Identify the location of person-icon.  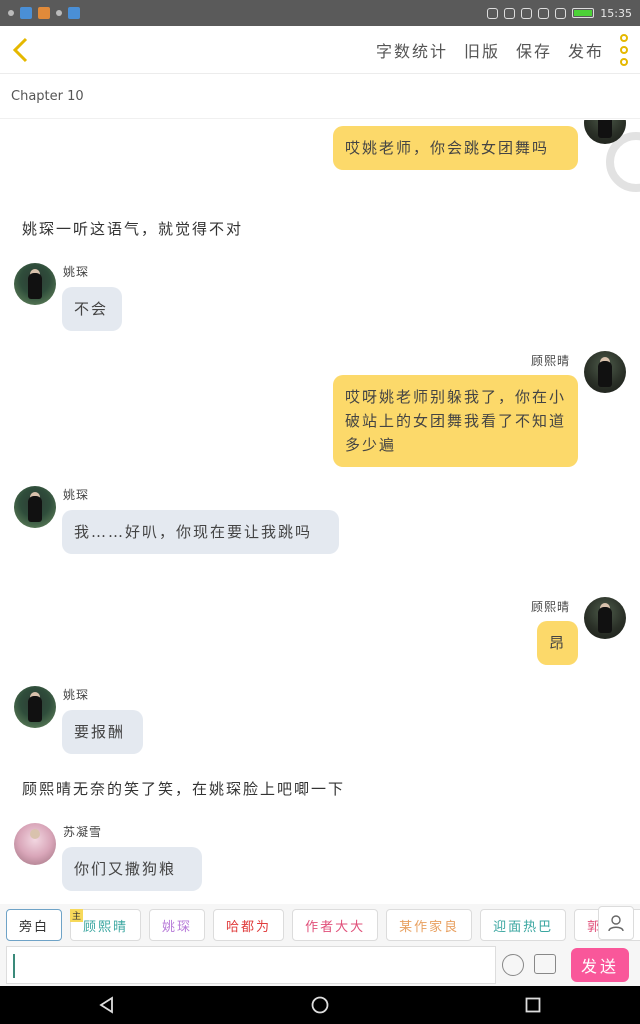
(616, 923).